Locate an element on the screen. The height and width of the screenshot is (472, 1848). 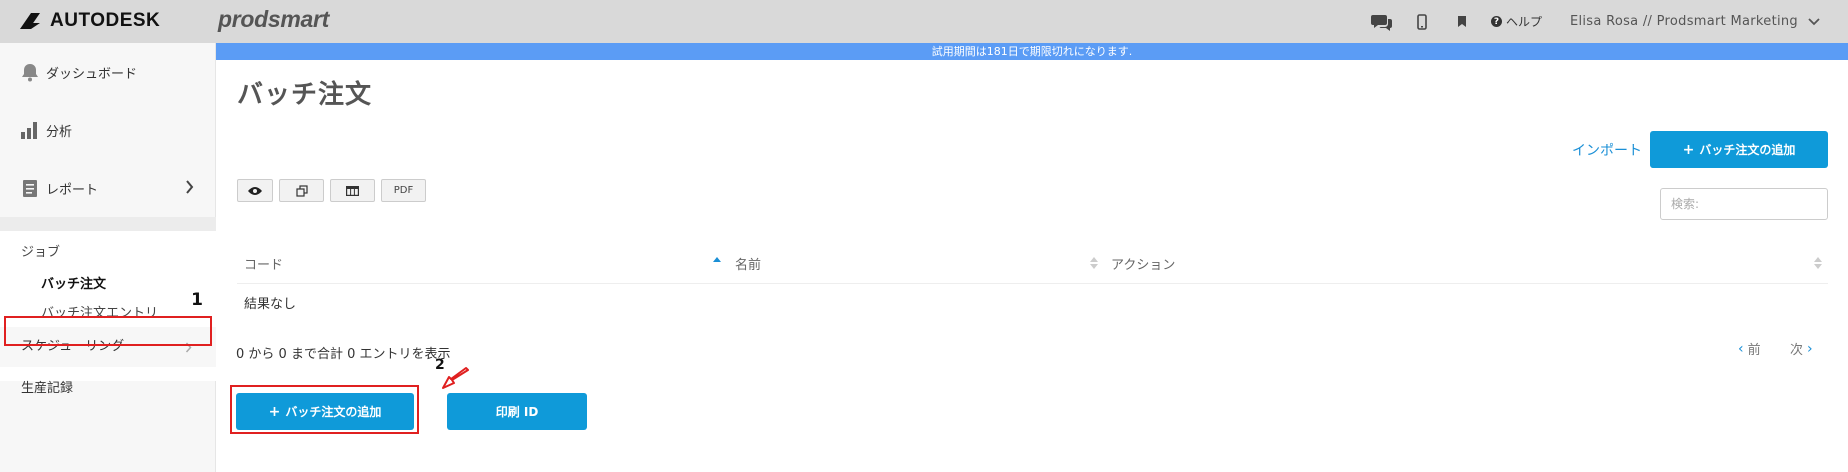
step-1-badge: 1 is located at coordinates (197, 300).